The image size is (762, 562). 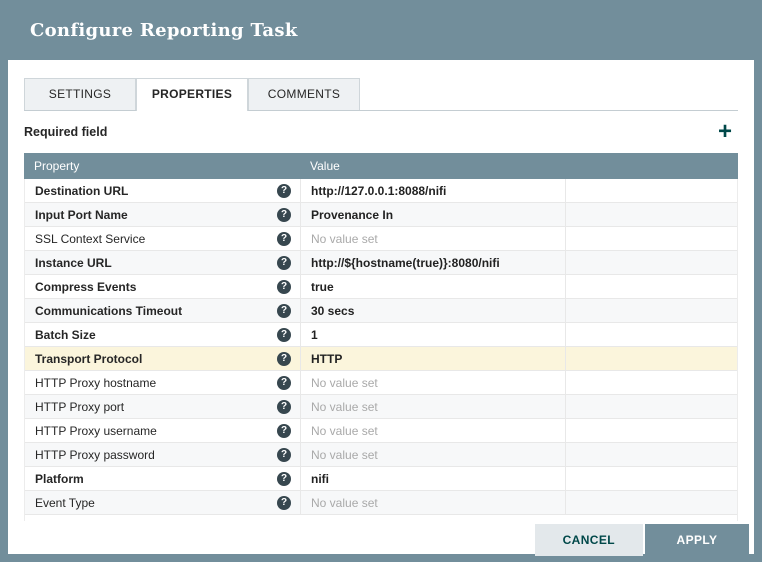 I want to click on add-property-button: +, so click(x=725, y=132).